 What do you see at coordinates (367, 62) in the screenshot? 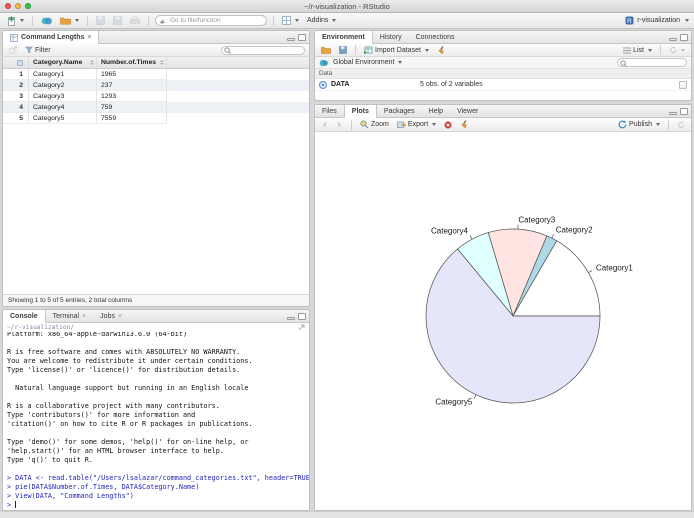
I see `environment-scope-button: Global Environment` at bounding box center [367, 62].